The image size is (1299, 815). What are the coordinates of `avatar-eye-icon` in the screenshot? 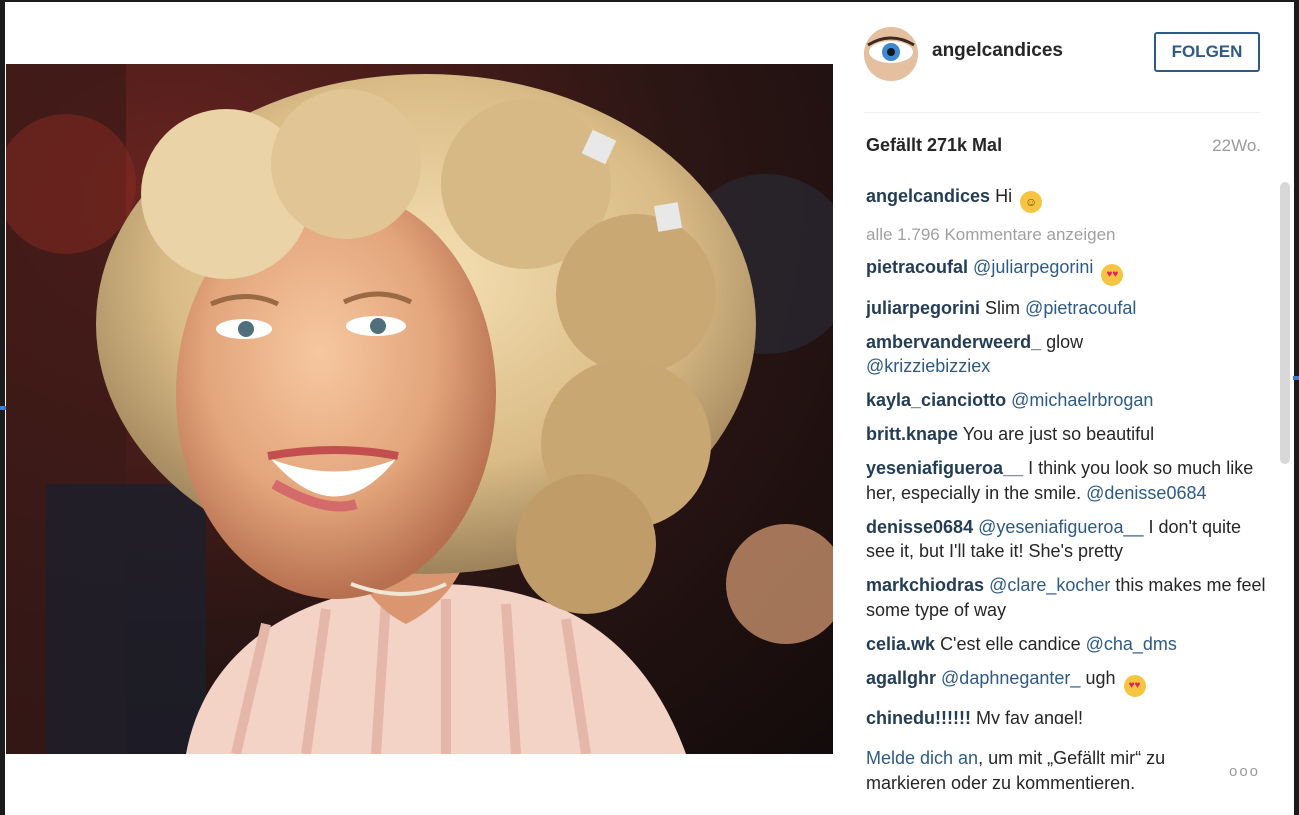 It's located at (891, 54).